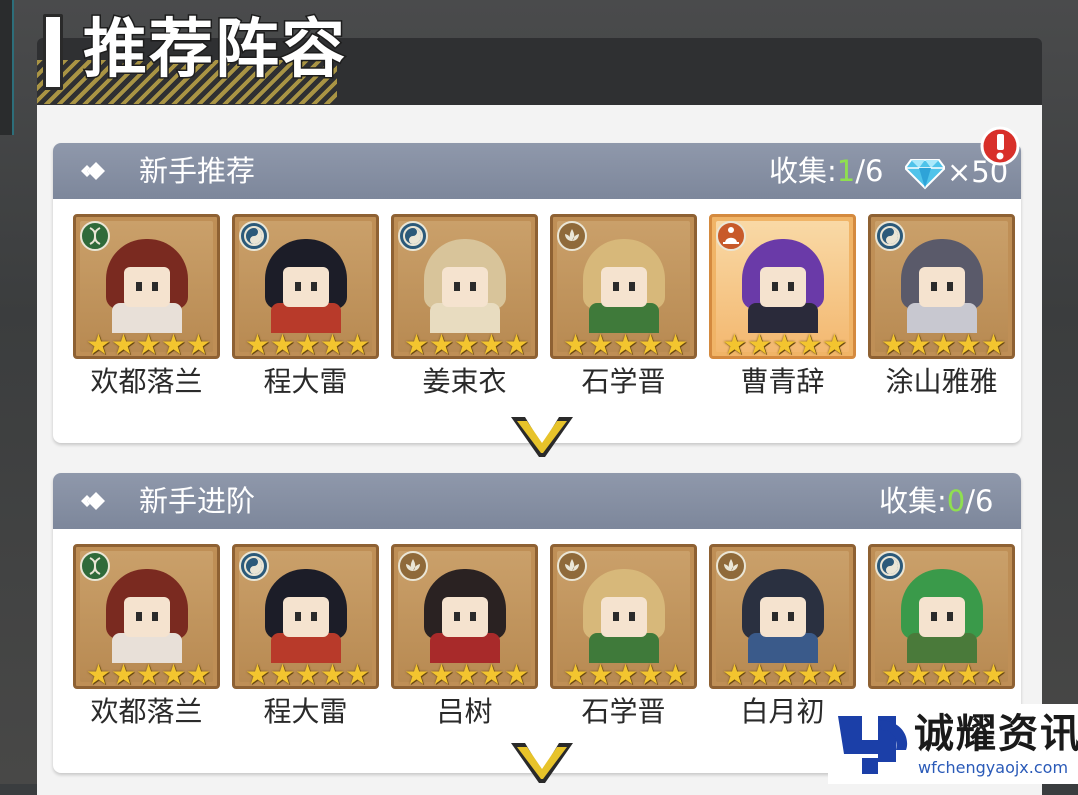 This screenshot has height=795, width=1078. Describe the element at coordinates (936, 501) in the screenshot. I see `collect-count: 收集:0/6` at that location.